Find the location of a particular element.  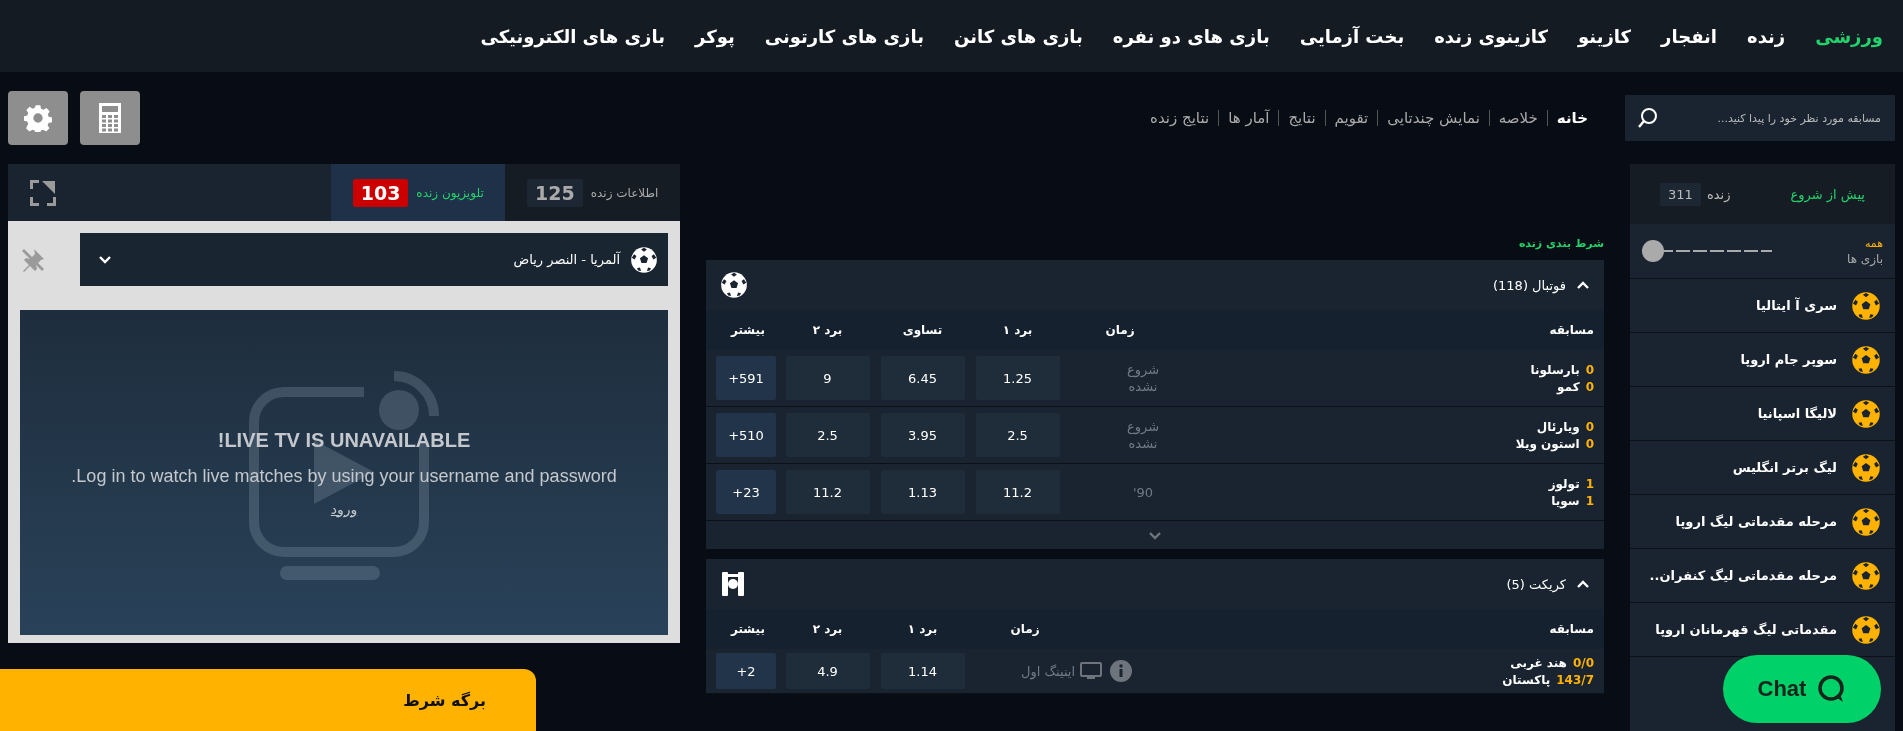

sidebar-tab: پیش از شروع is located at coordinates (1827, 194).